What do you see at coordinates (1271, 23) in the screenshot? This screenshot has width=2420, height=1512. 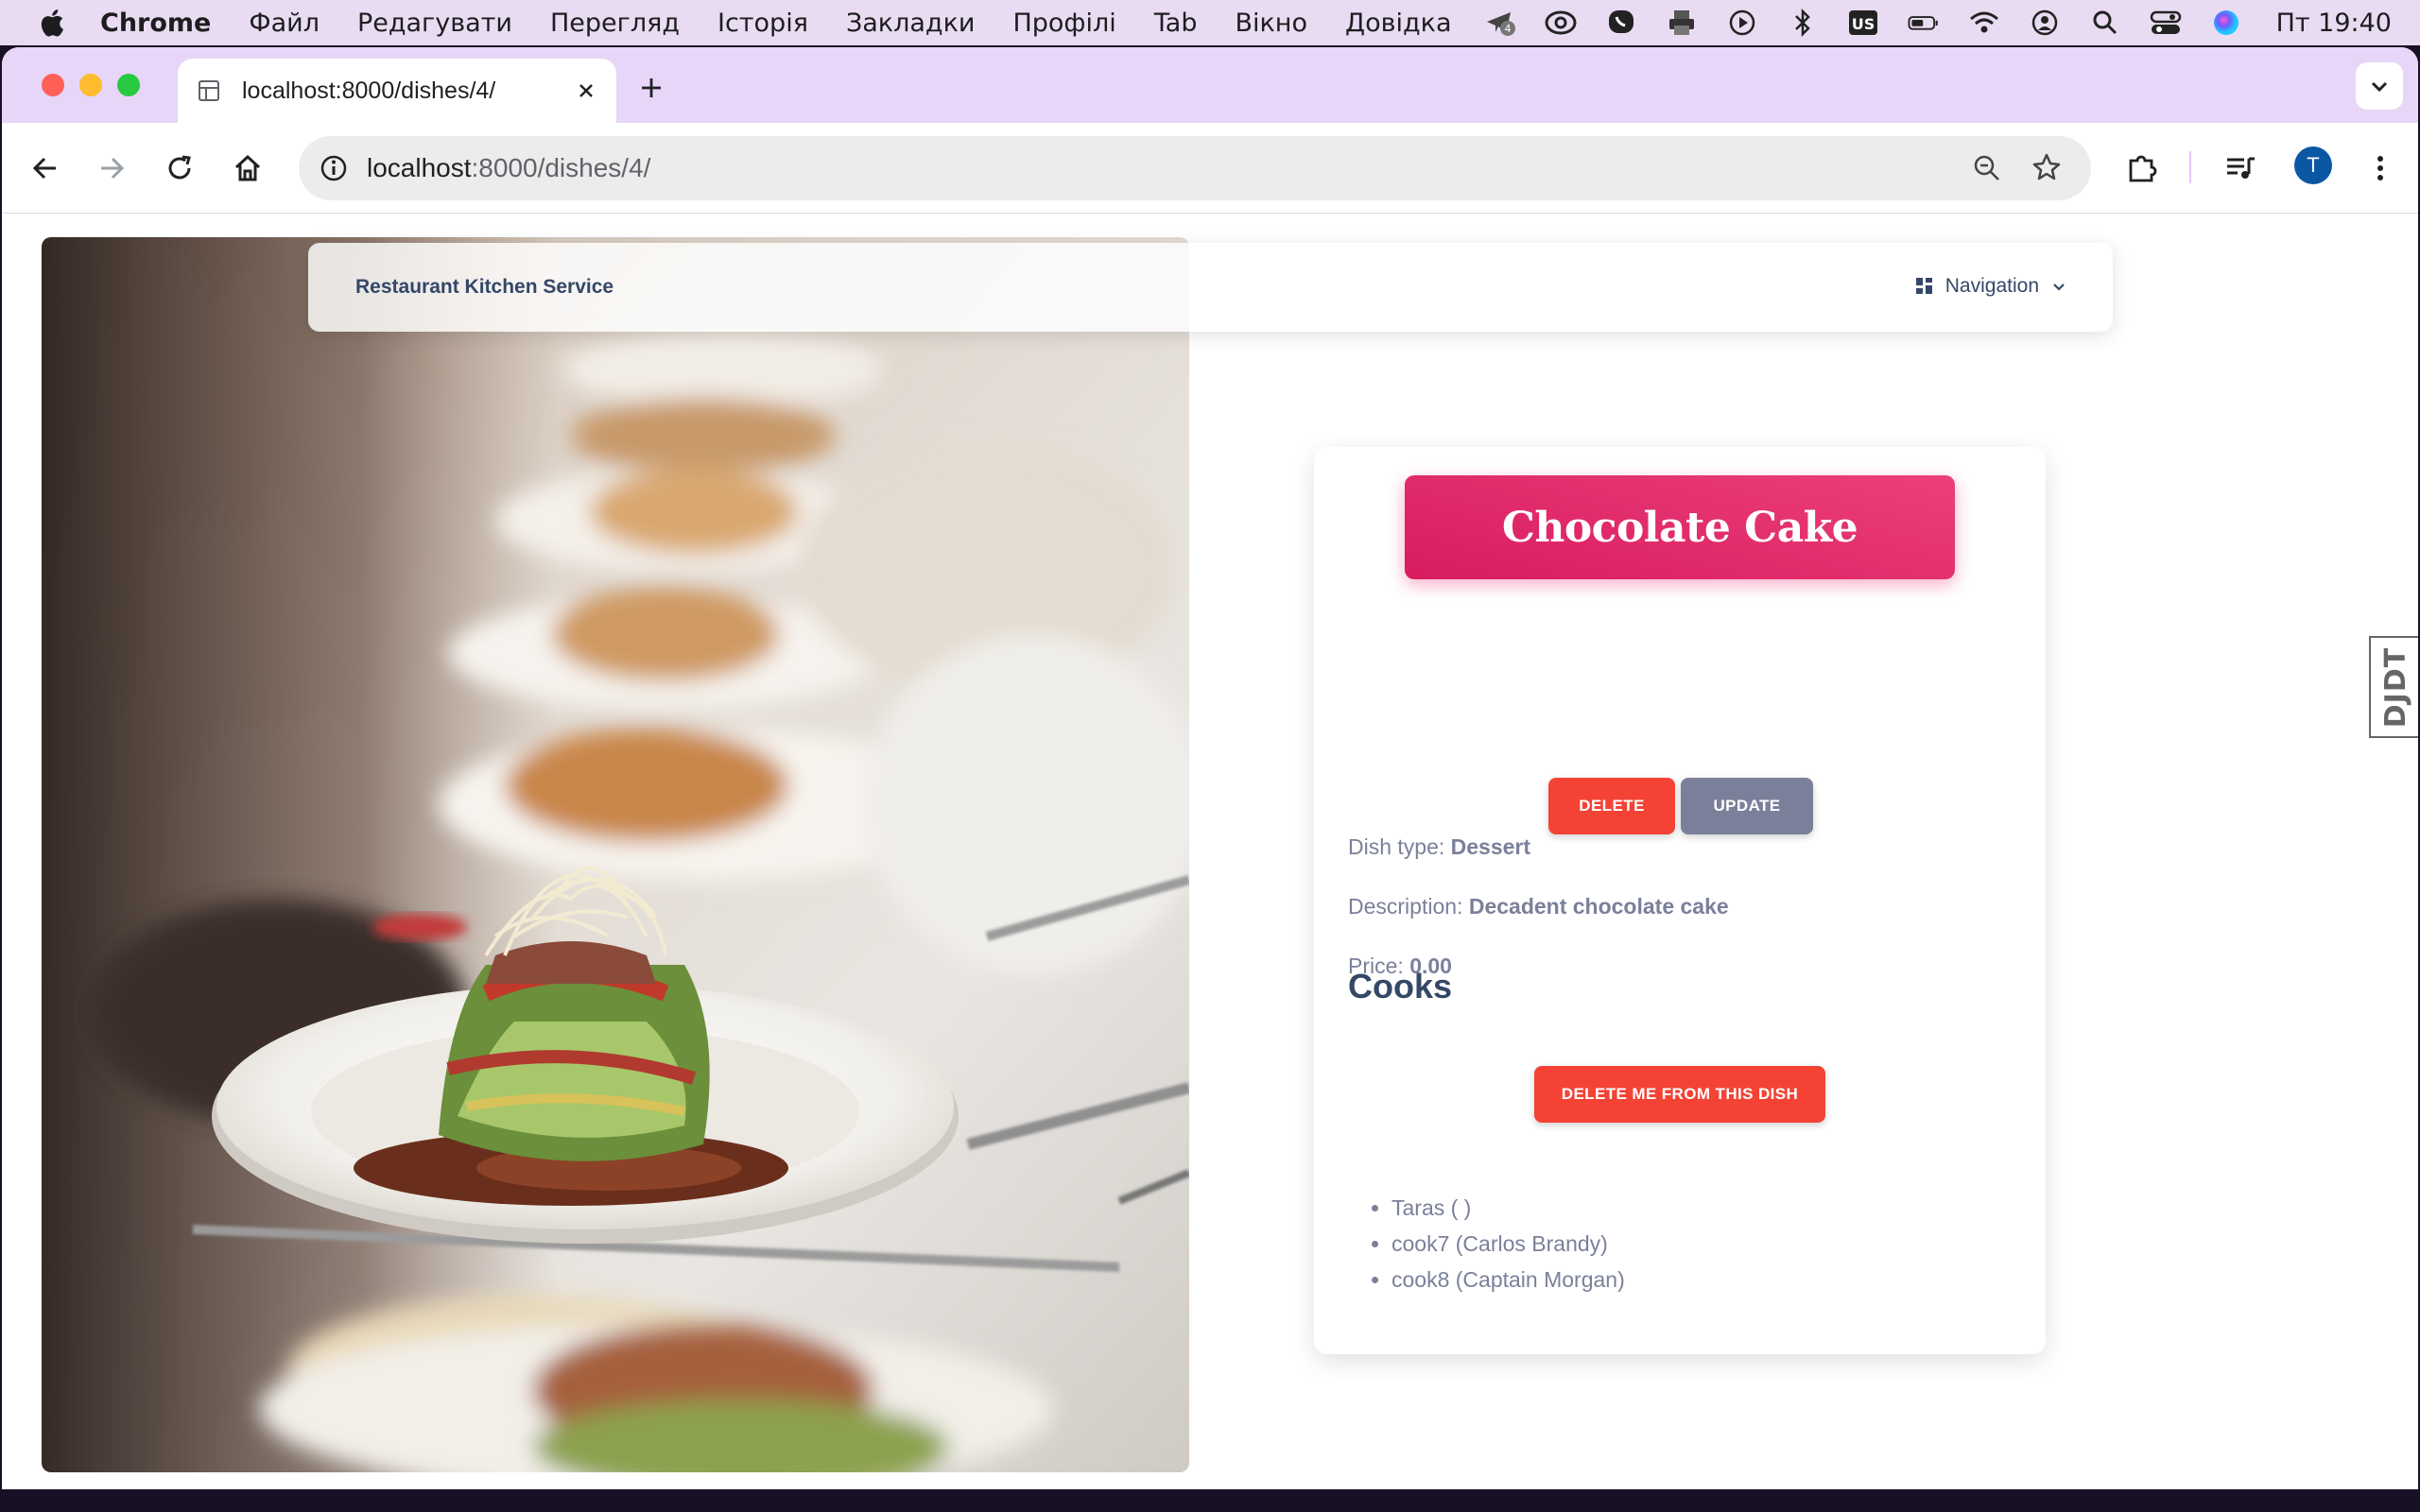 I see `menu-window: Вікно` at bounding box center [1271, 23].